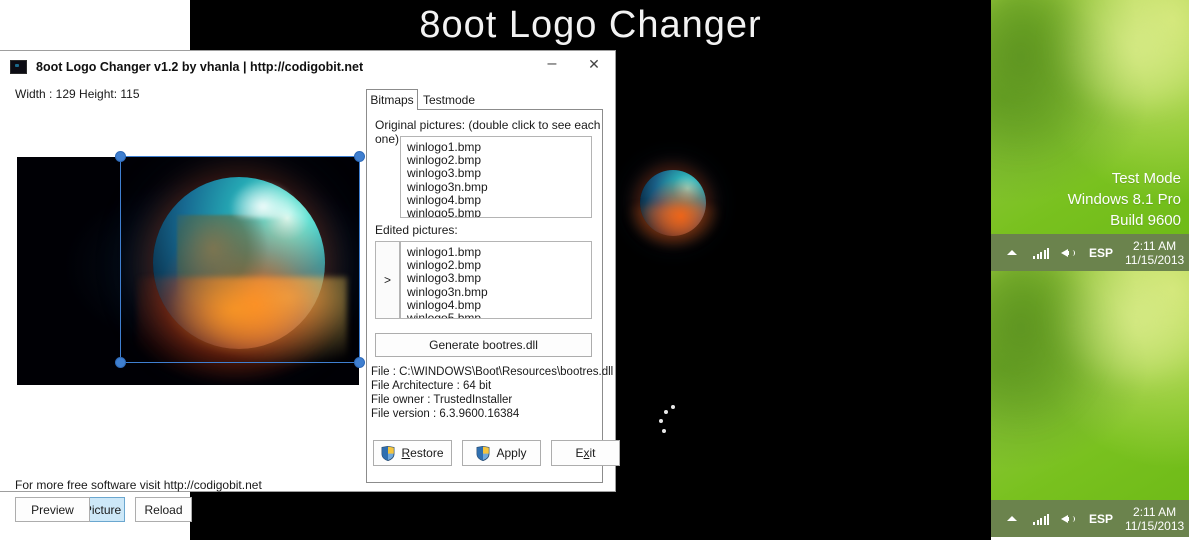 Image resolution: width=1189 pixels, height=540 pixels. What do you see at coordinates (77, 94) in the screenshot?
I see `image-dimensions-label: Width : 129 Height: 115` at bounding box center [77, 94].